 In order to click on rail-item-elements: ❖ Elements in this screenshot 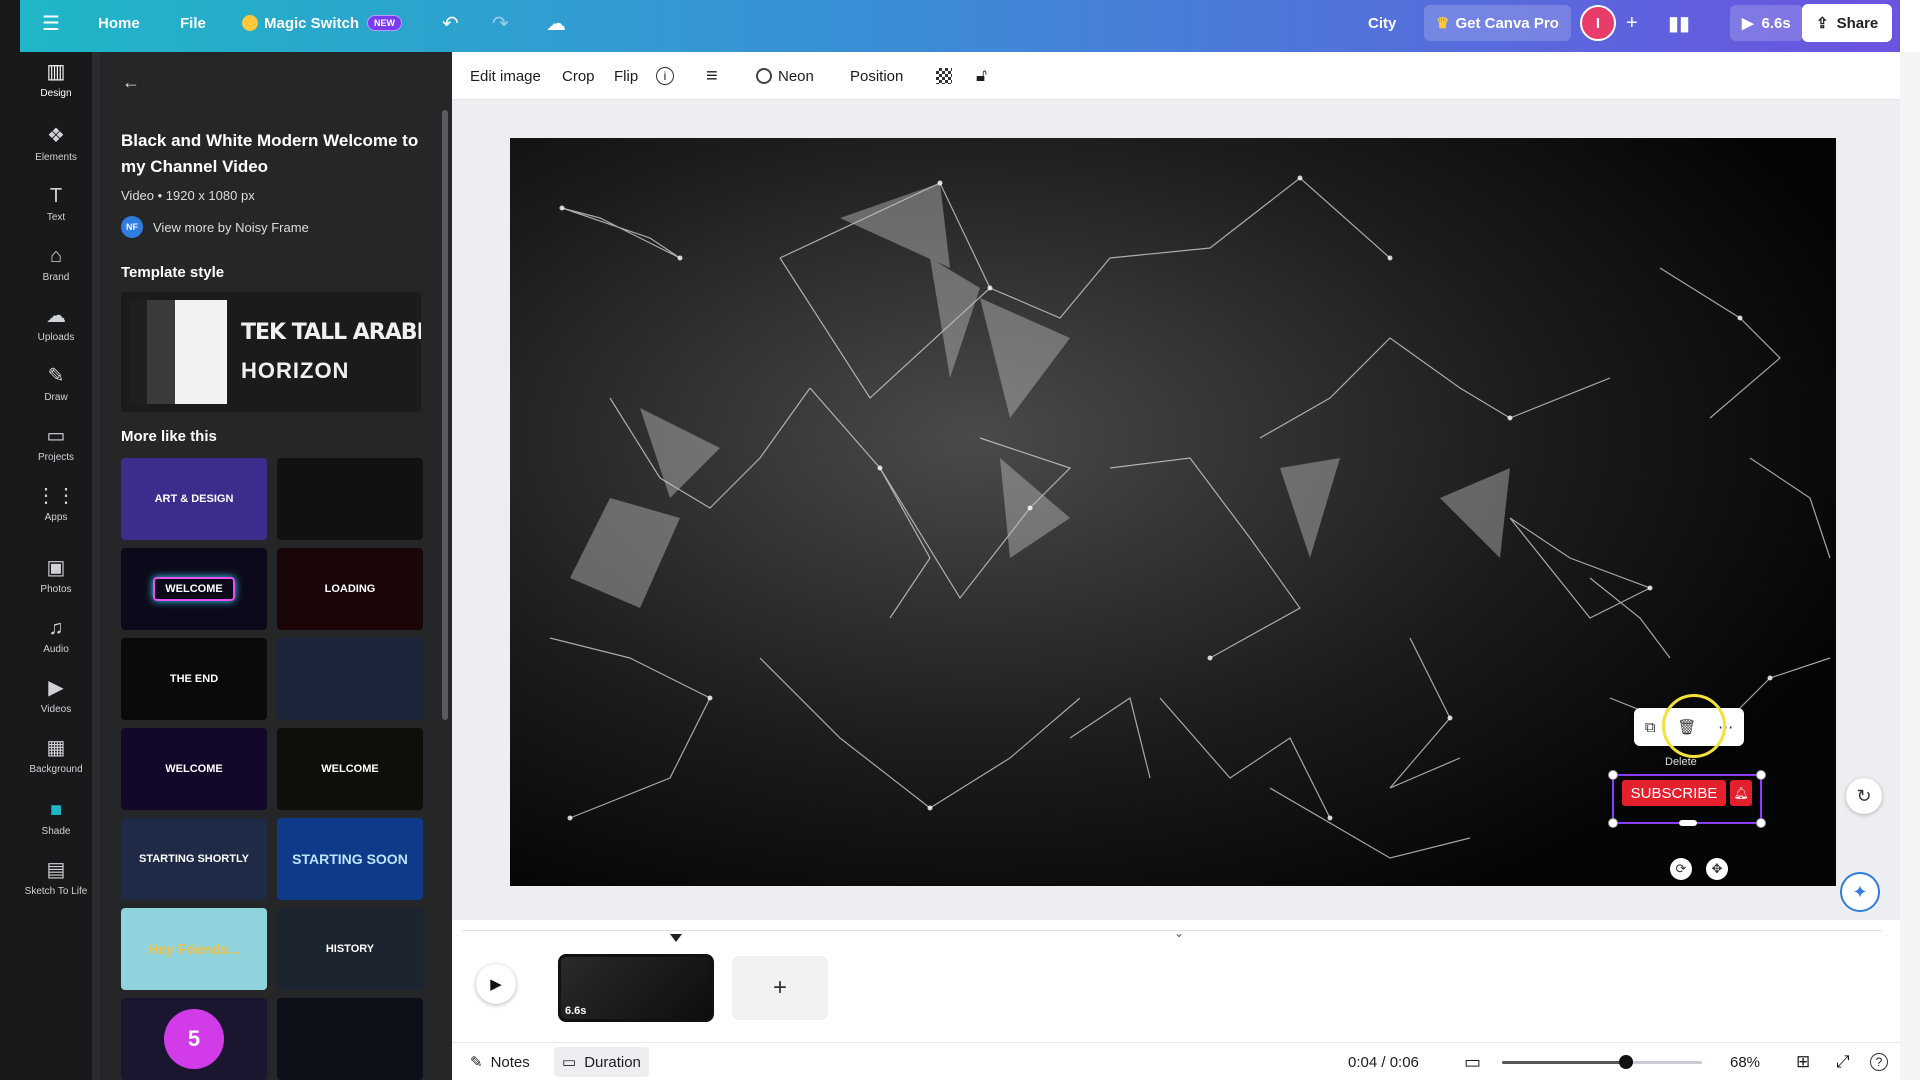, I will do `click(56, 143)`.